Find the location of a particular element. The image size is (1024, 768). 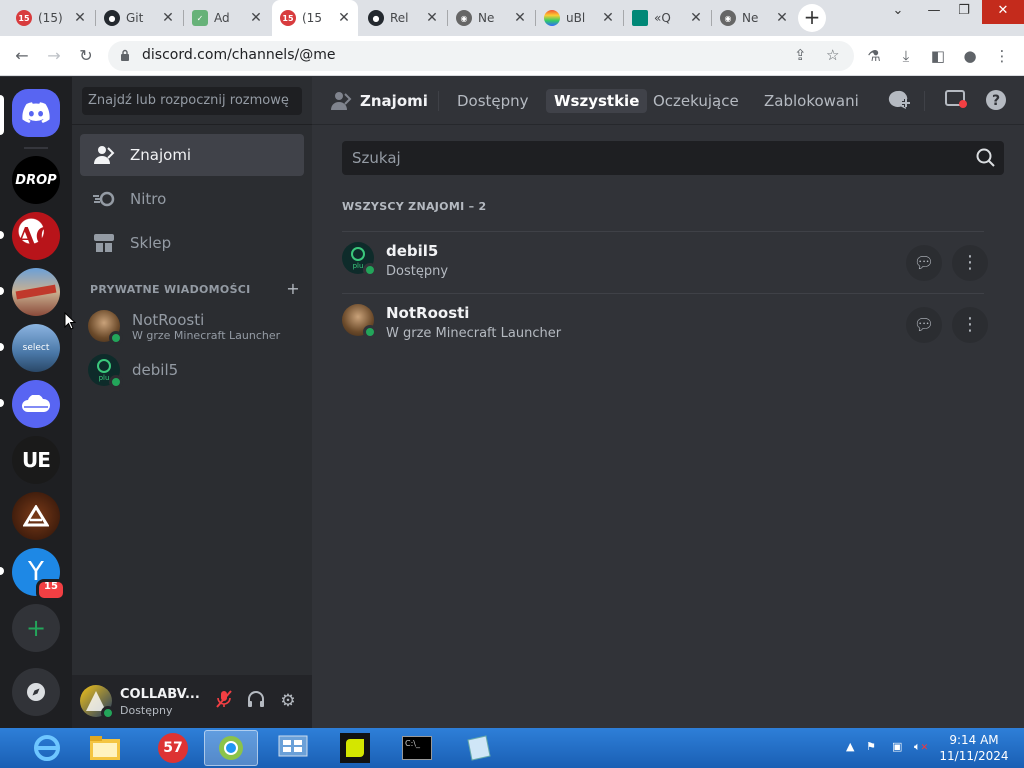

browser-tab: ● Git ✕ is located at coordinates (139, 18).